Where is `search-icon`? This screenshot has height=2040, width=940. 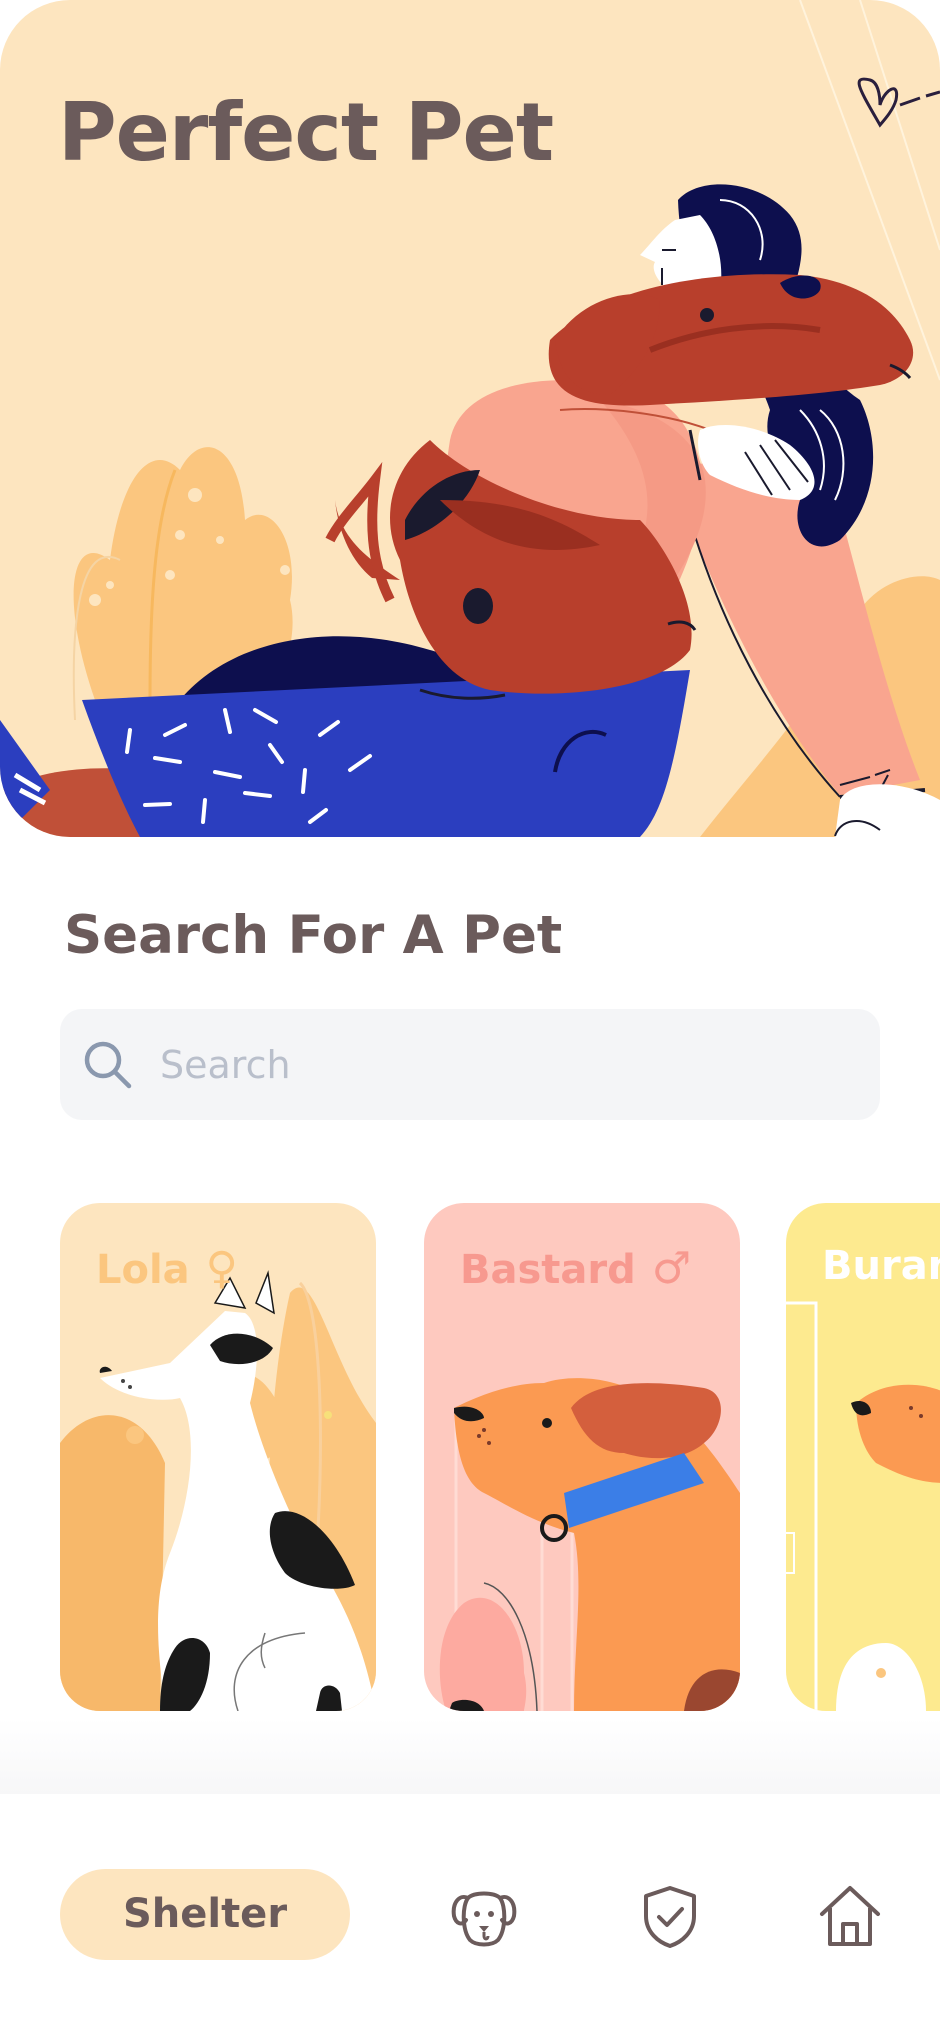 search-icon is located at coordinates (108, 1065).